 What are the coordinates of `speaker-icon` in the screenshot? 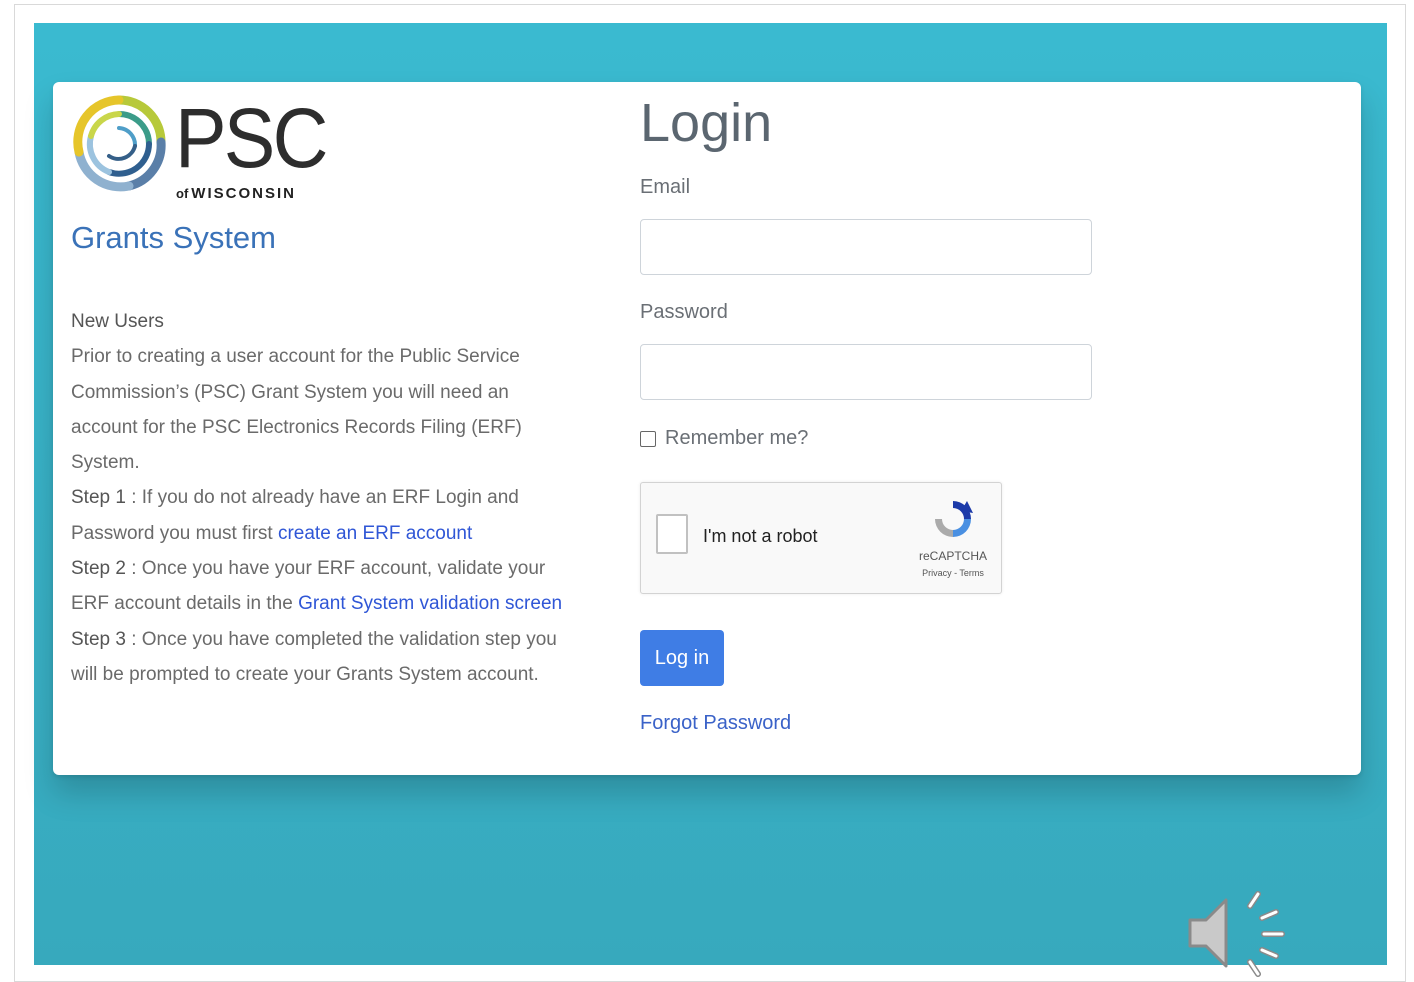 It's located at (1238, 932).